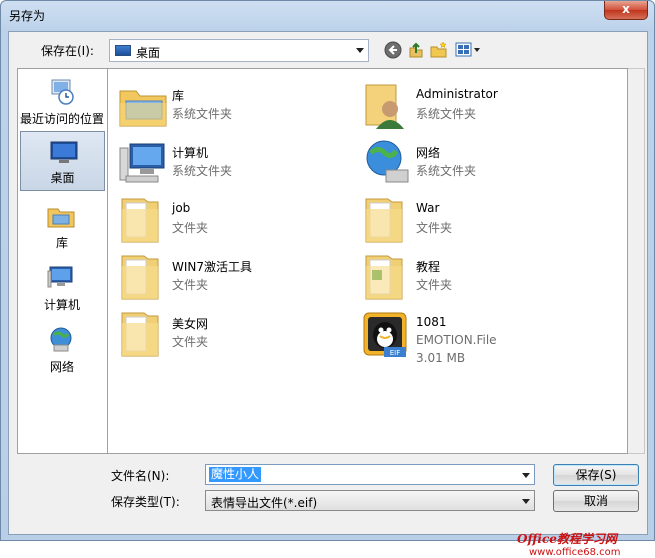 Image resolution: width=655 pixels, height=558 pixels. I want to click on filename-value: 魔性小人, so click(235, 474).